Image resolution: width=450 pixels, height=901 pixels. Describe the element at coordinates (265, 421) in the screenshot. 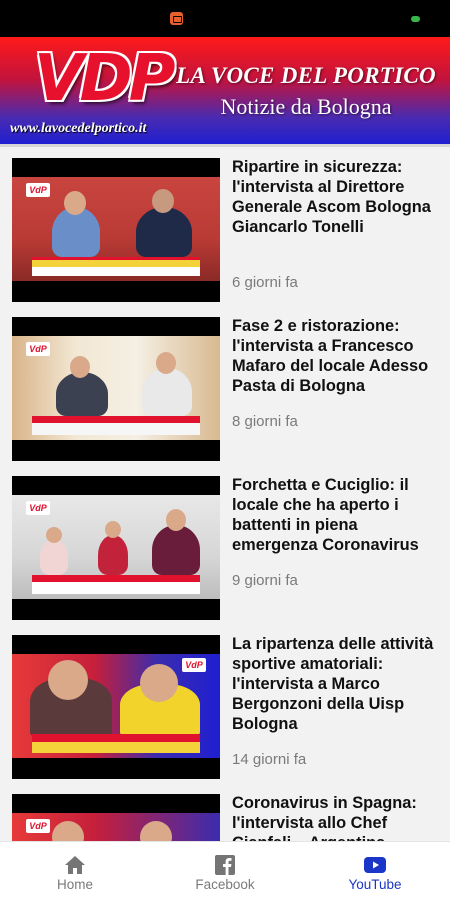

I see `article-time: 8 giorni fa` at that location.